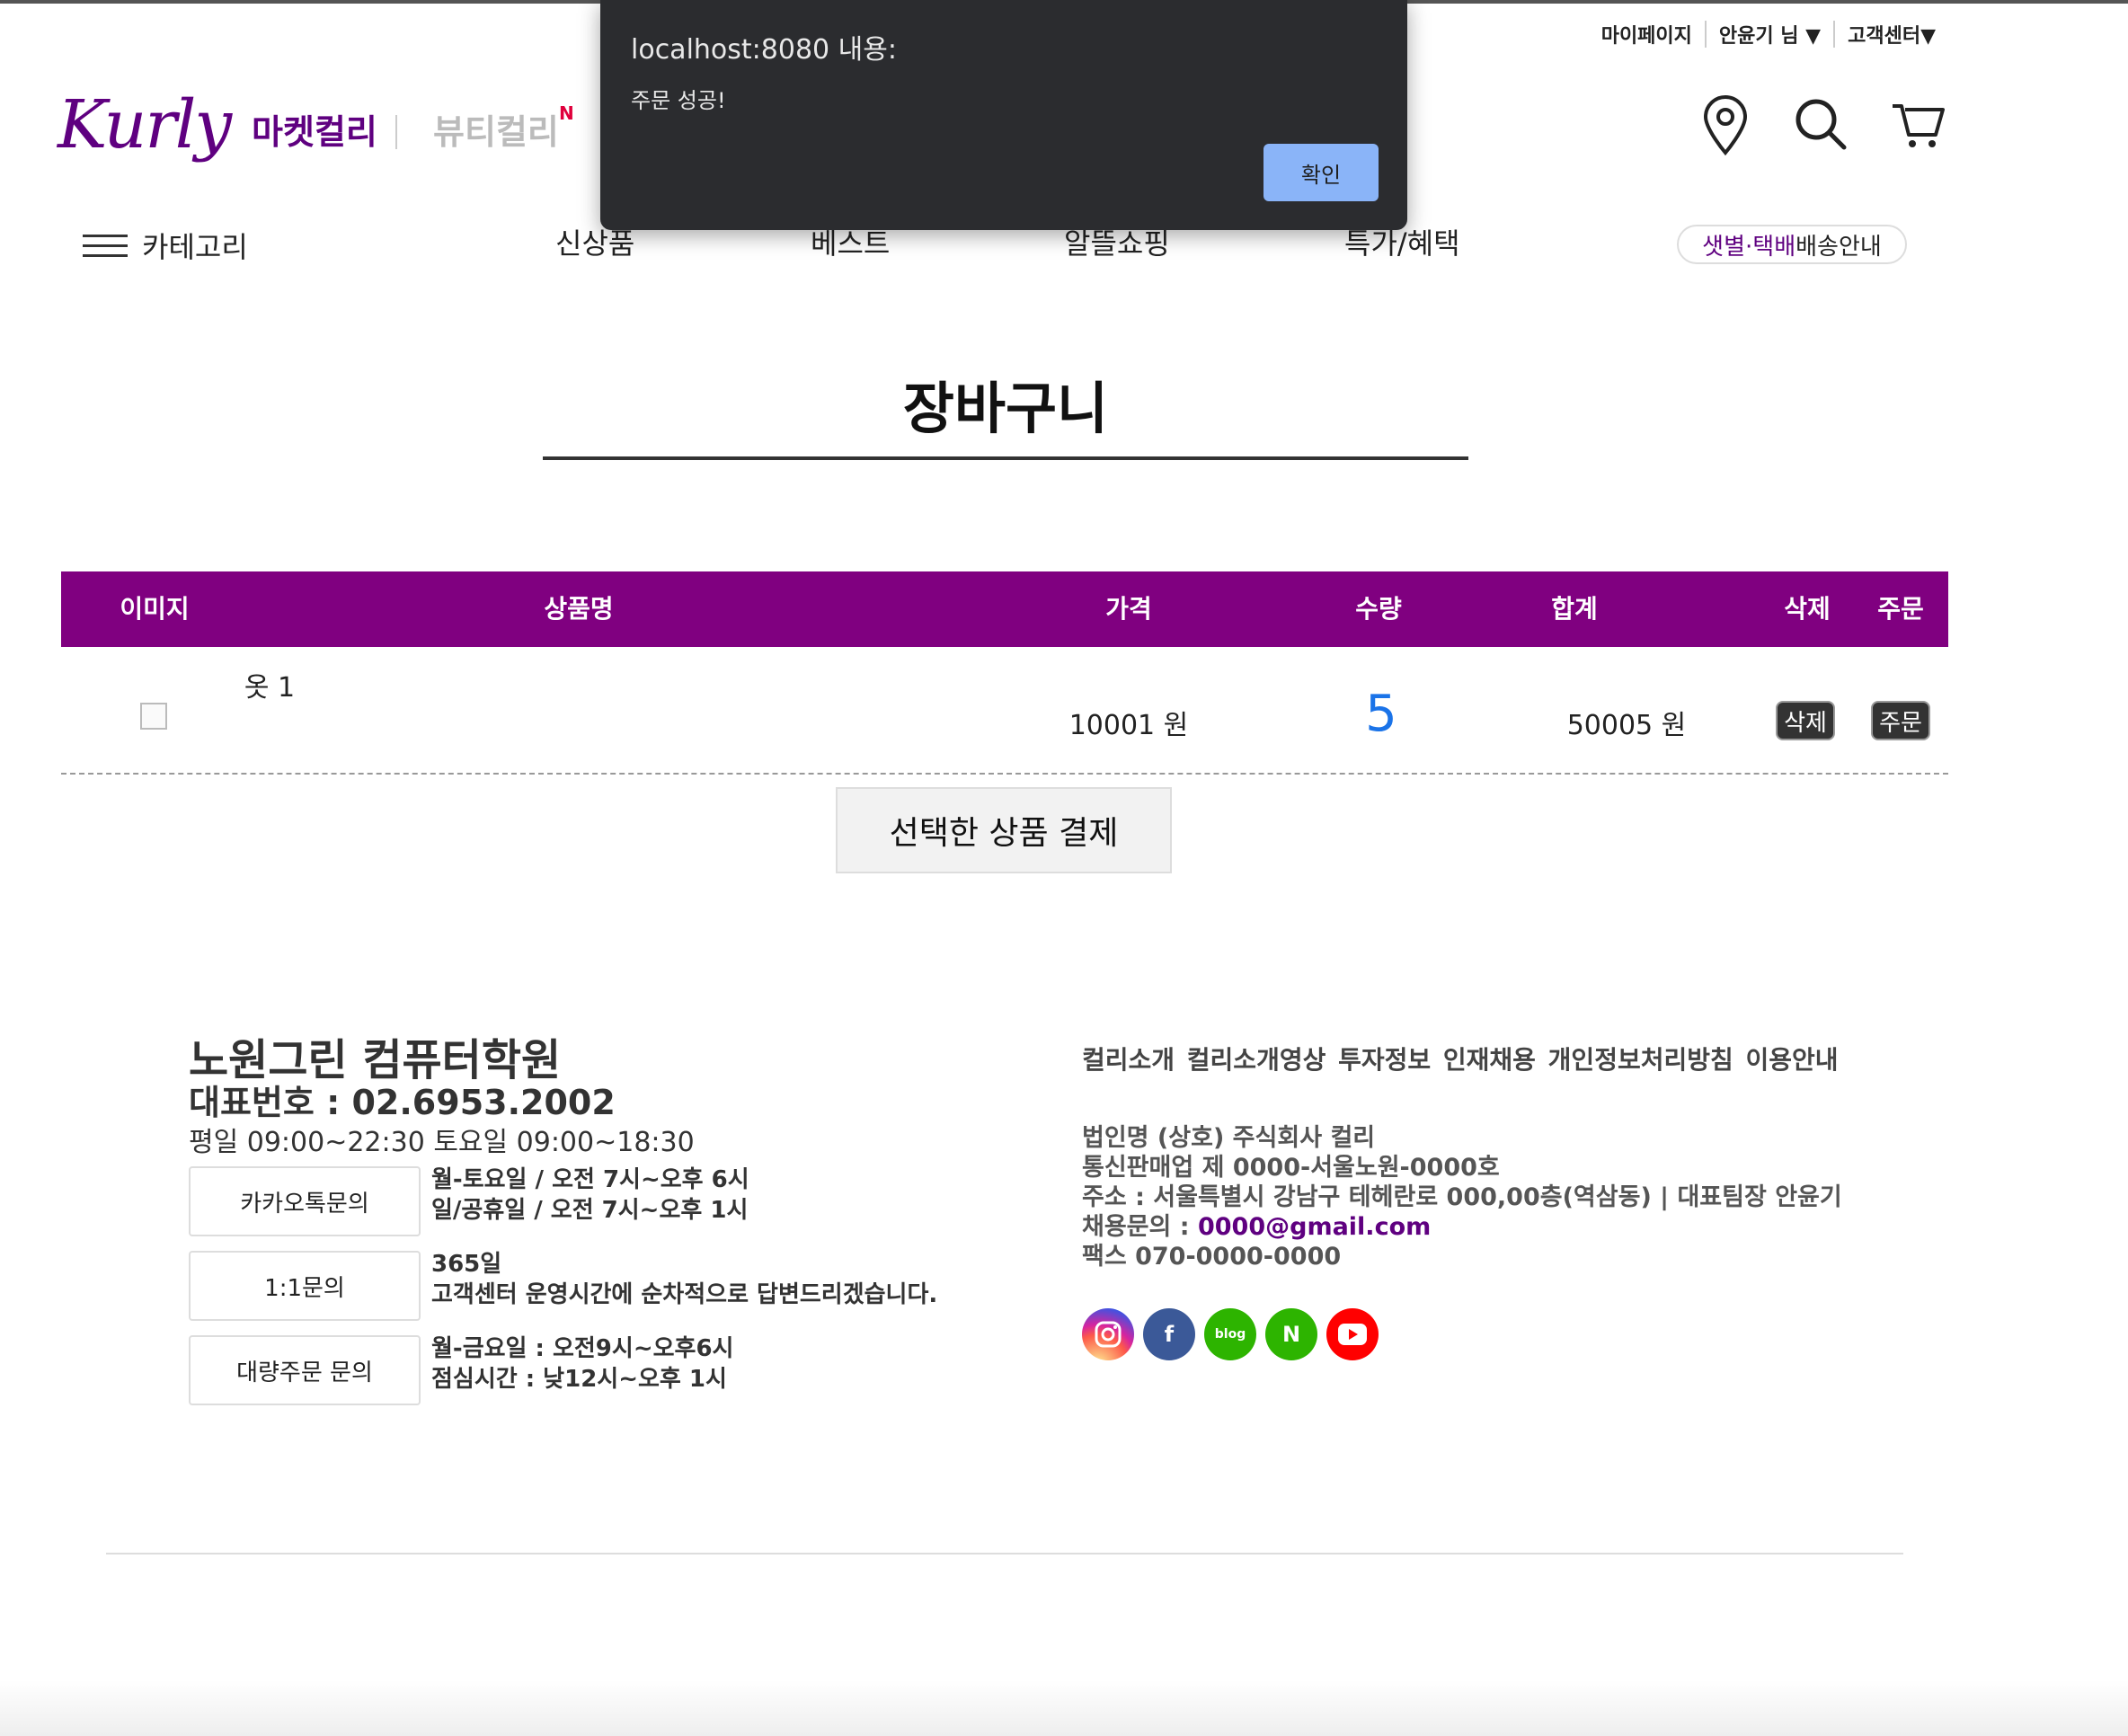 The image size is (2128, 1736). Describe the element at coordinates (1064, 1708) in the screenshot. I see `page-bottom-shade` at that location.